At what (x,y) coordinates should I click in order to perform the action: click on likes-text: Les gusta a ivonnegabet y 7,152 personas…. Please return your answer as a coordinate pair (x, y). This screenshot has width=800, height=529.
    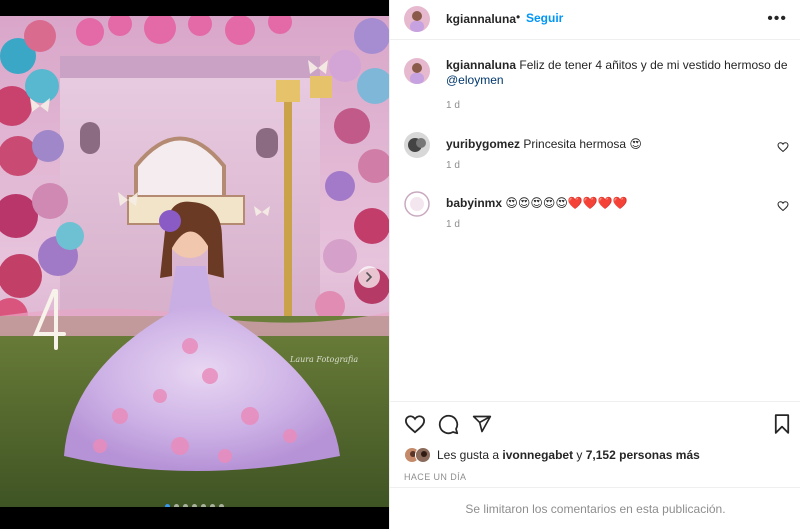
    Looking at the image, I should click on (568, 455).